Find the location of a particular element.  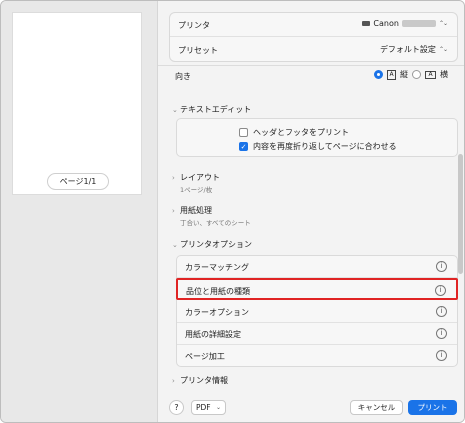

printer-name-redacted is located at coordinates (418, 23).